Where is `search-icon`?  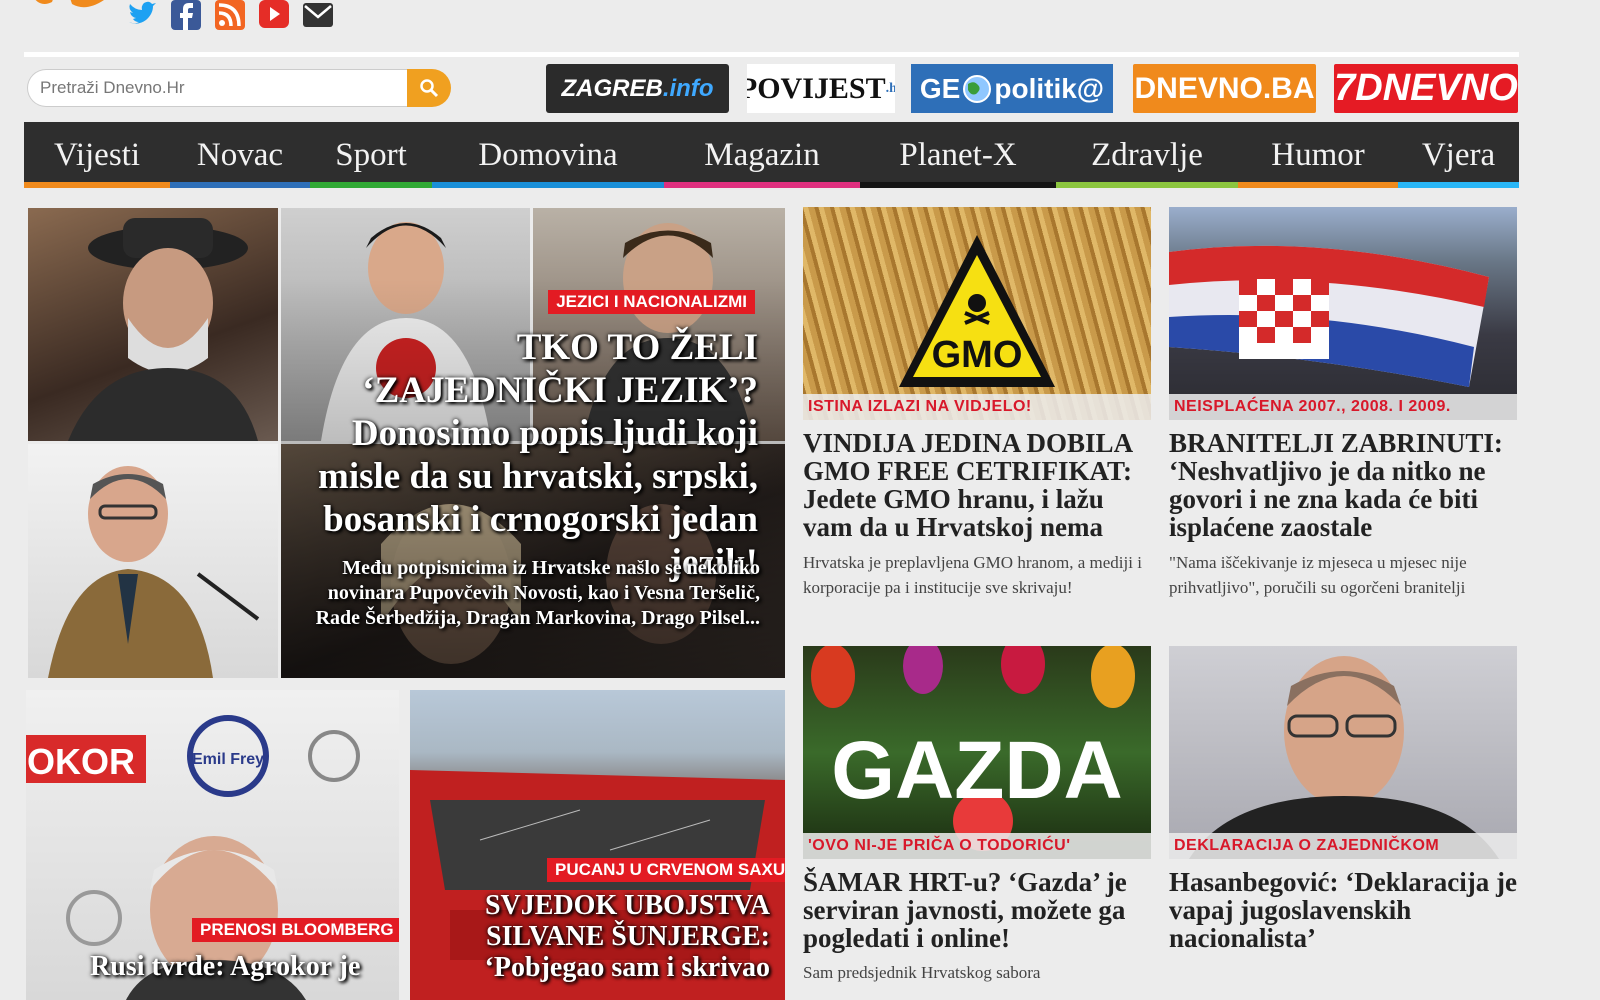
search-icon is located at coordinates (429, 88).